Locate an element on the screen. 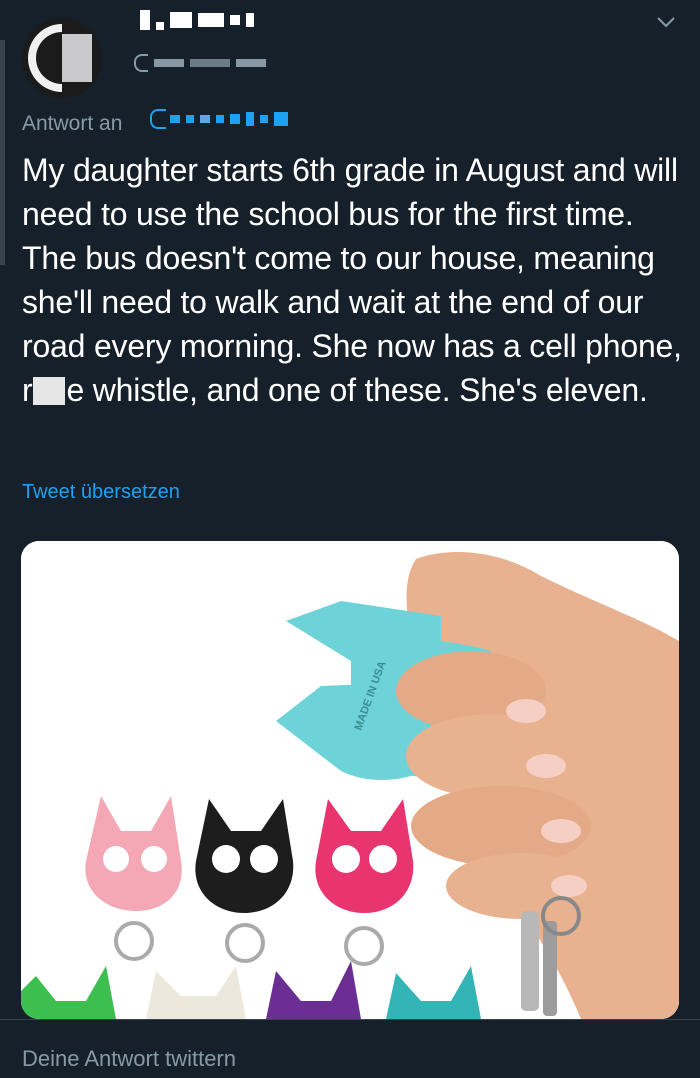  reply-input: Deine Antwort twittern is located at coordinates (129, 1059).